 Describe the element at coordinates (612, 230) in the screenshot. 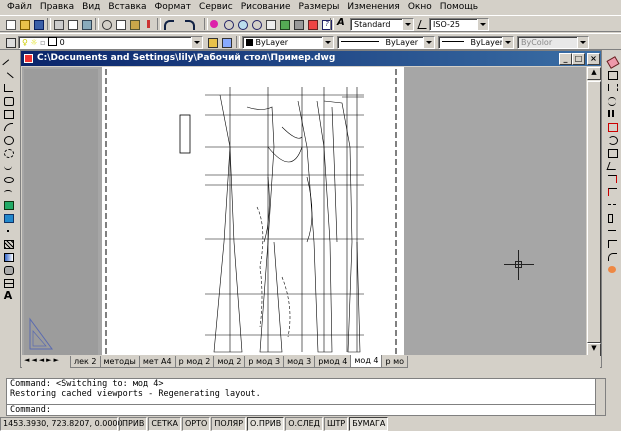

I see `join-icon` at that location.